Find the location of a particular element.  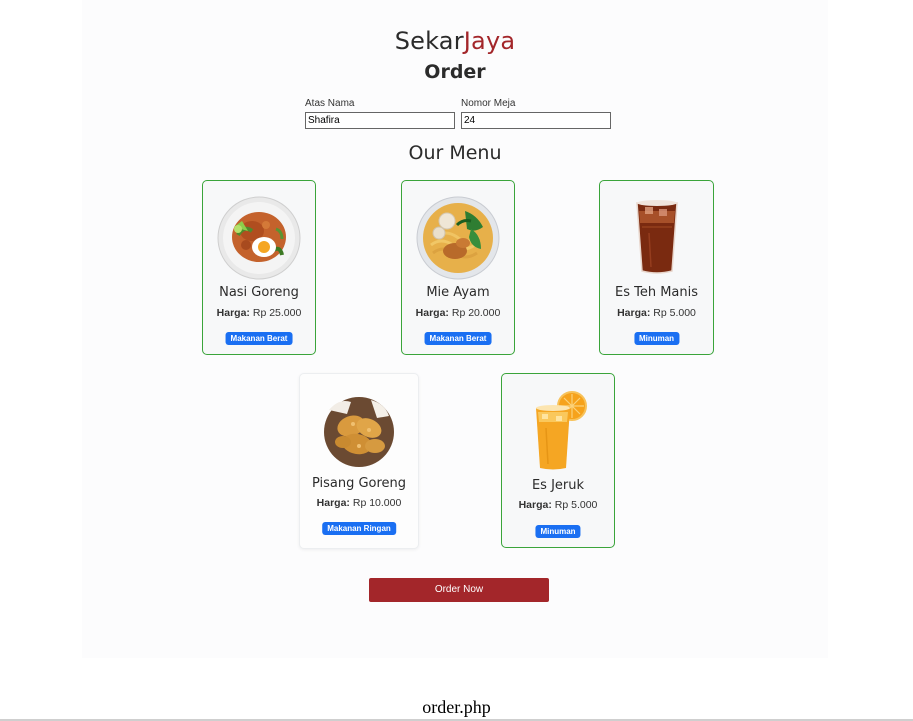

orange-juice-image is located at coordinates (561, 430).